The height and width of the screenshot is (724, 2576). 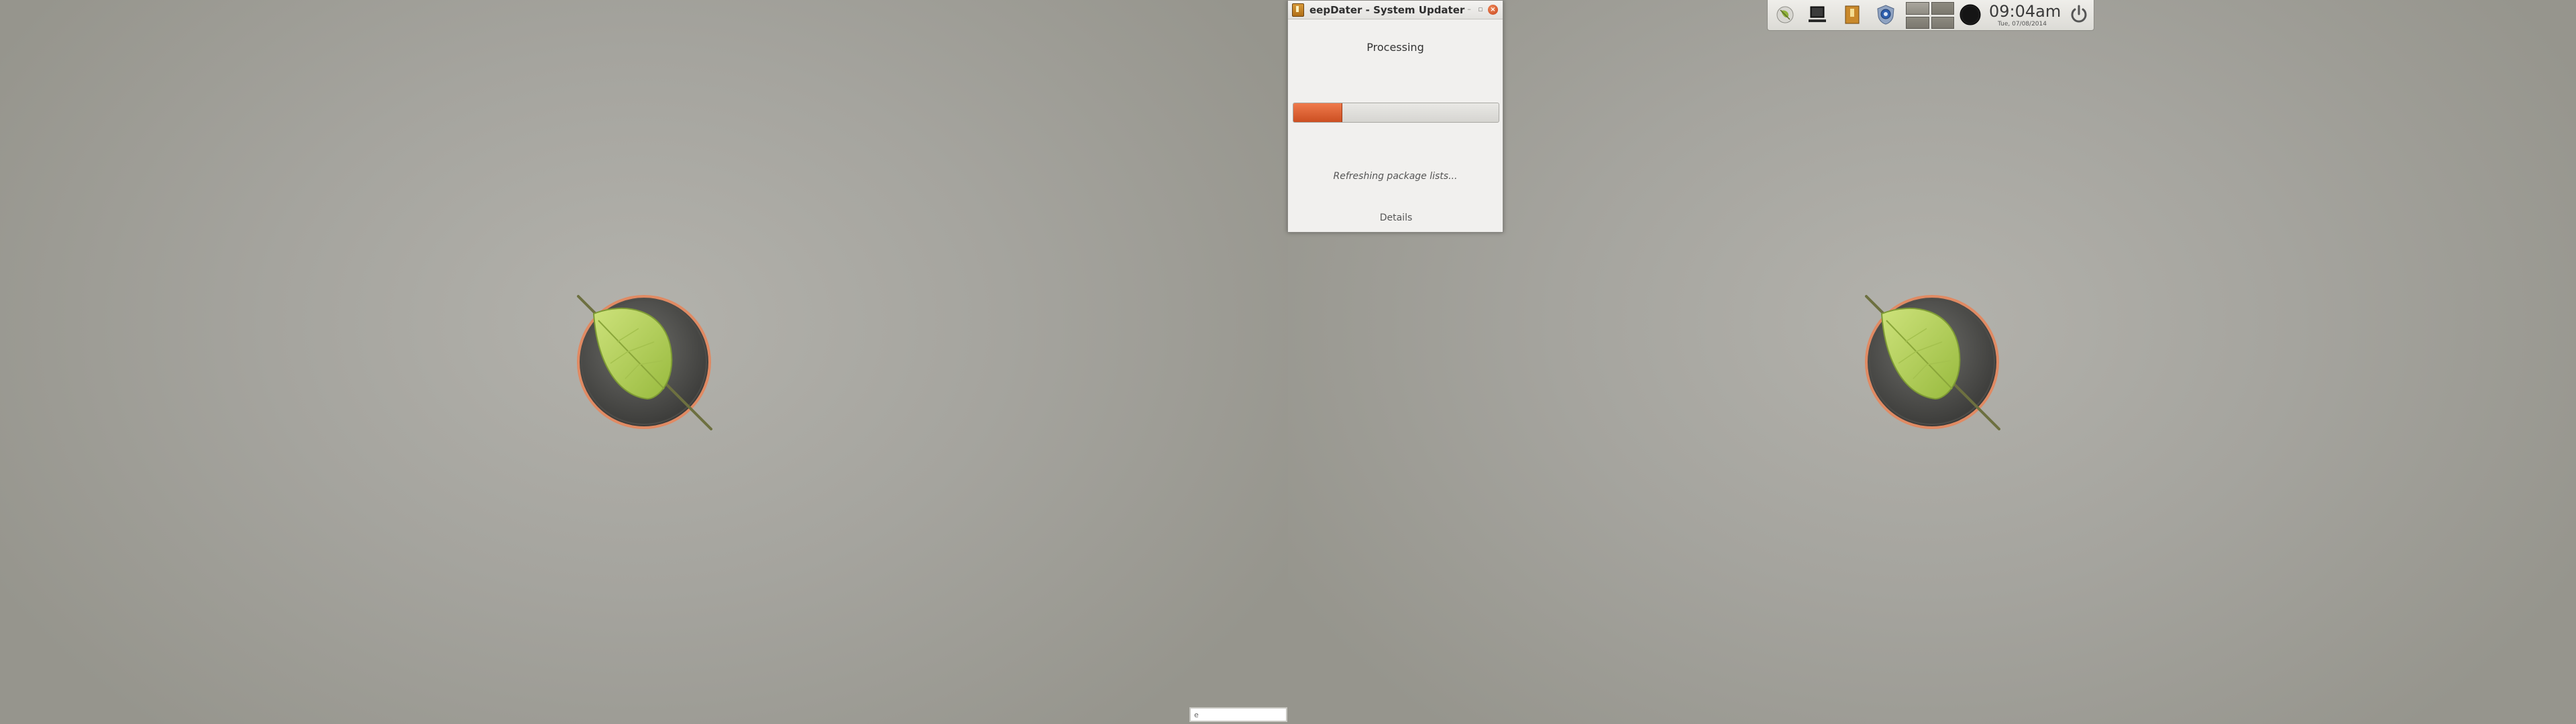 I want to click on search-input, so click(x=1238, y=714).